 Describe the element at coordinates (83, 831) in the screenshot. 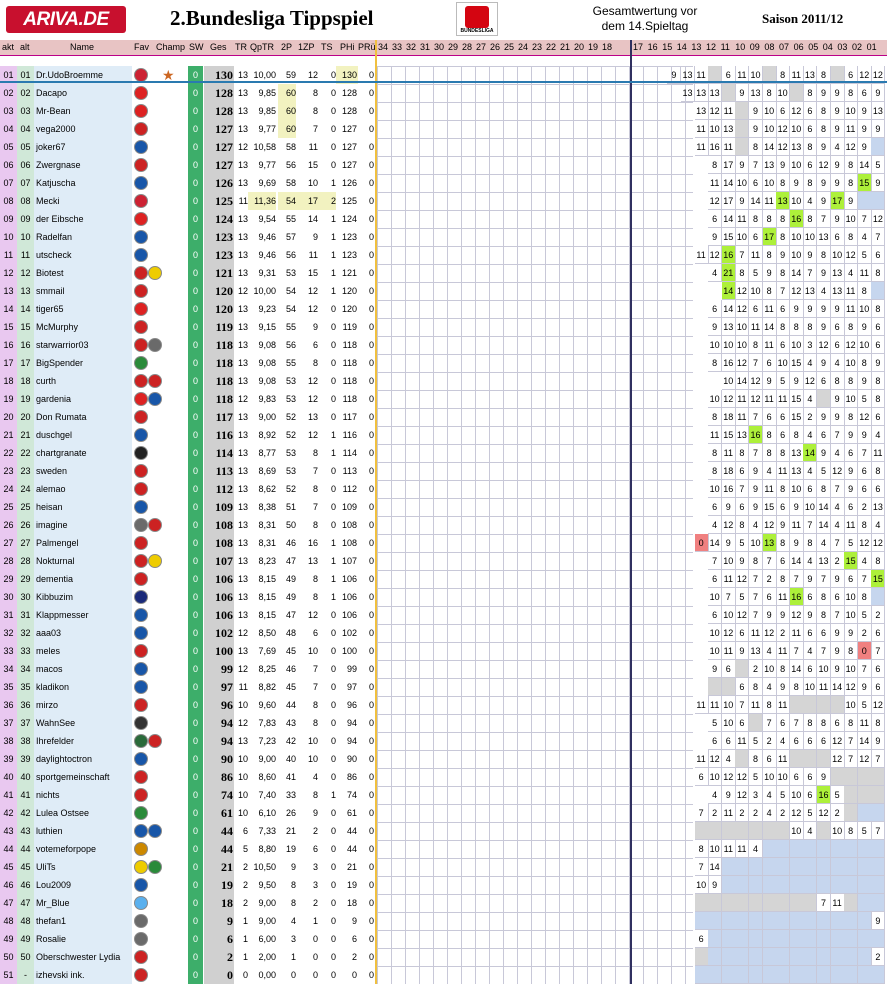

I see `player-name: luthien` at that location.